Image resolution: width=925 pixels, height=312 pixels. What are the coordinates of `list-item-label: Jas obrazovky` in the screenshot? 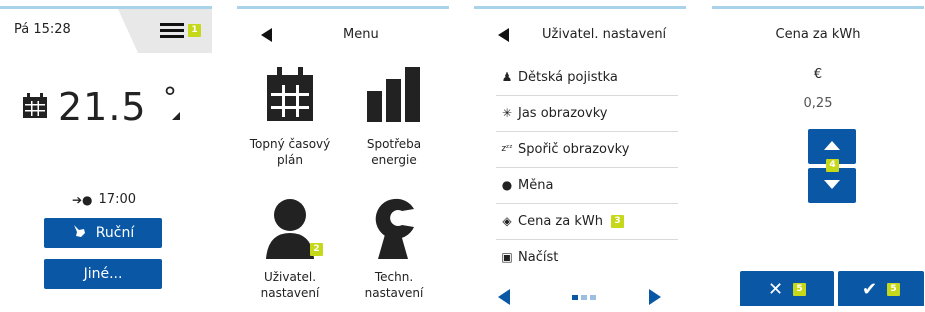 It's located at (563, 113).